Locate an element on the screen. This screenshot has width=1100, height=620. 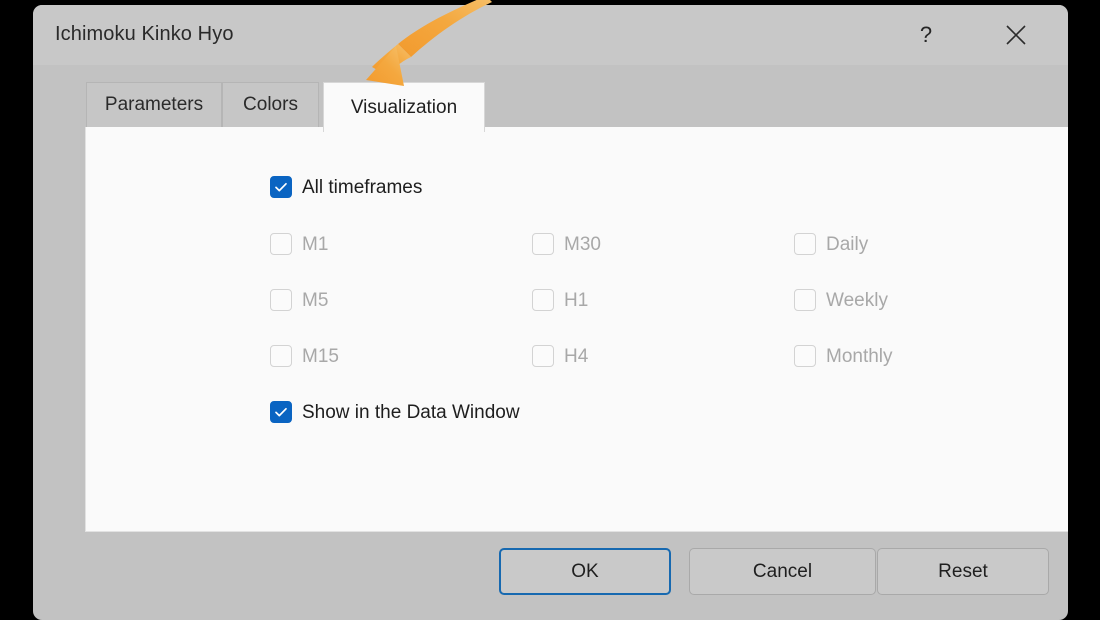
ok-button-label: OK is located at coordinates (585, 571).